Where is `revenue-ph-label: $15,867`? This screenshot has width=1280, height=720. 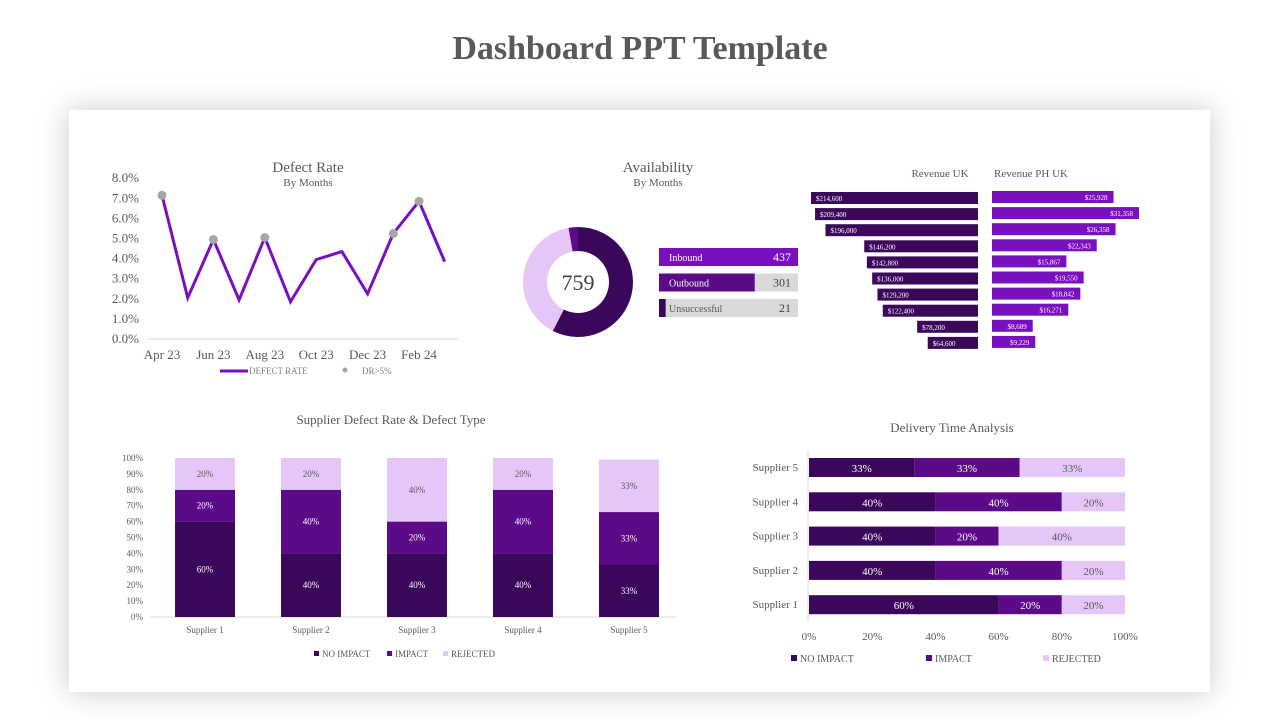
revenue-ph-label: $15,867 is located at coordinates (1049, 262).